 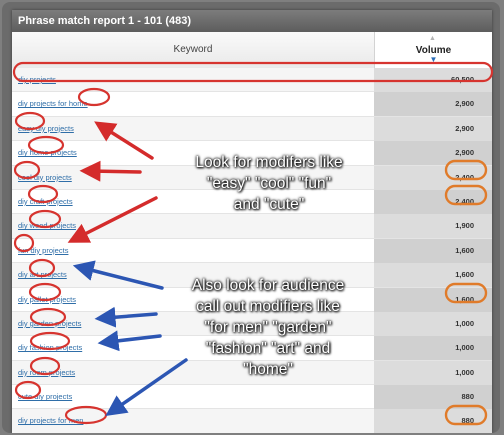 What do you see at coordinates (252, 226) in the screenshot?
I see `table-row: diy wood projects 1,900` at bounding box center [252, 226].